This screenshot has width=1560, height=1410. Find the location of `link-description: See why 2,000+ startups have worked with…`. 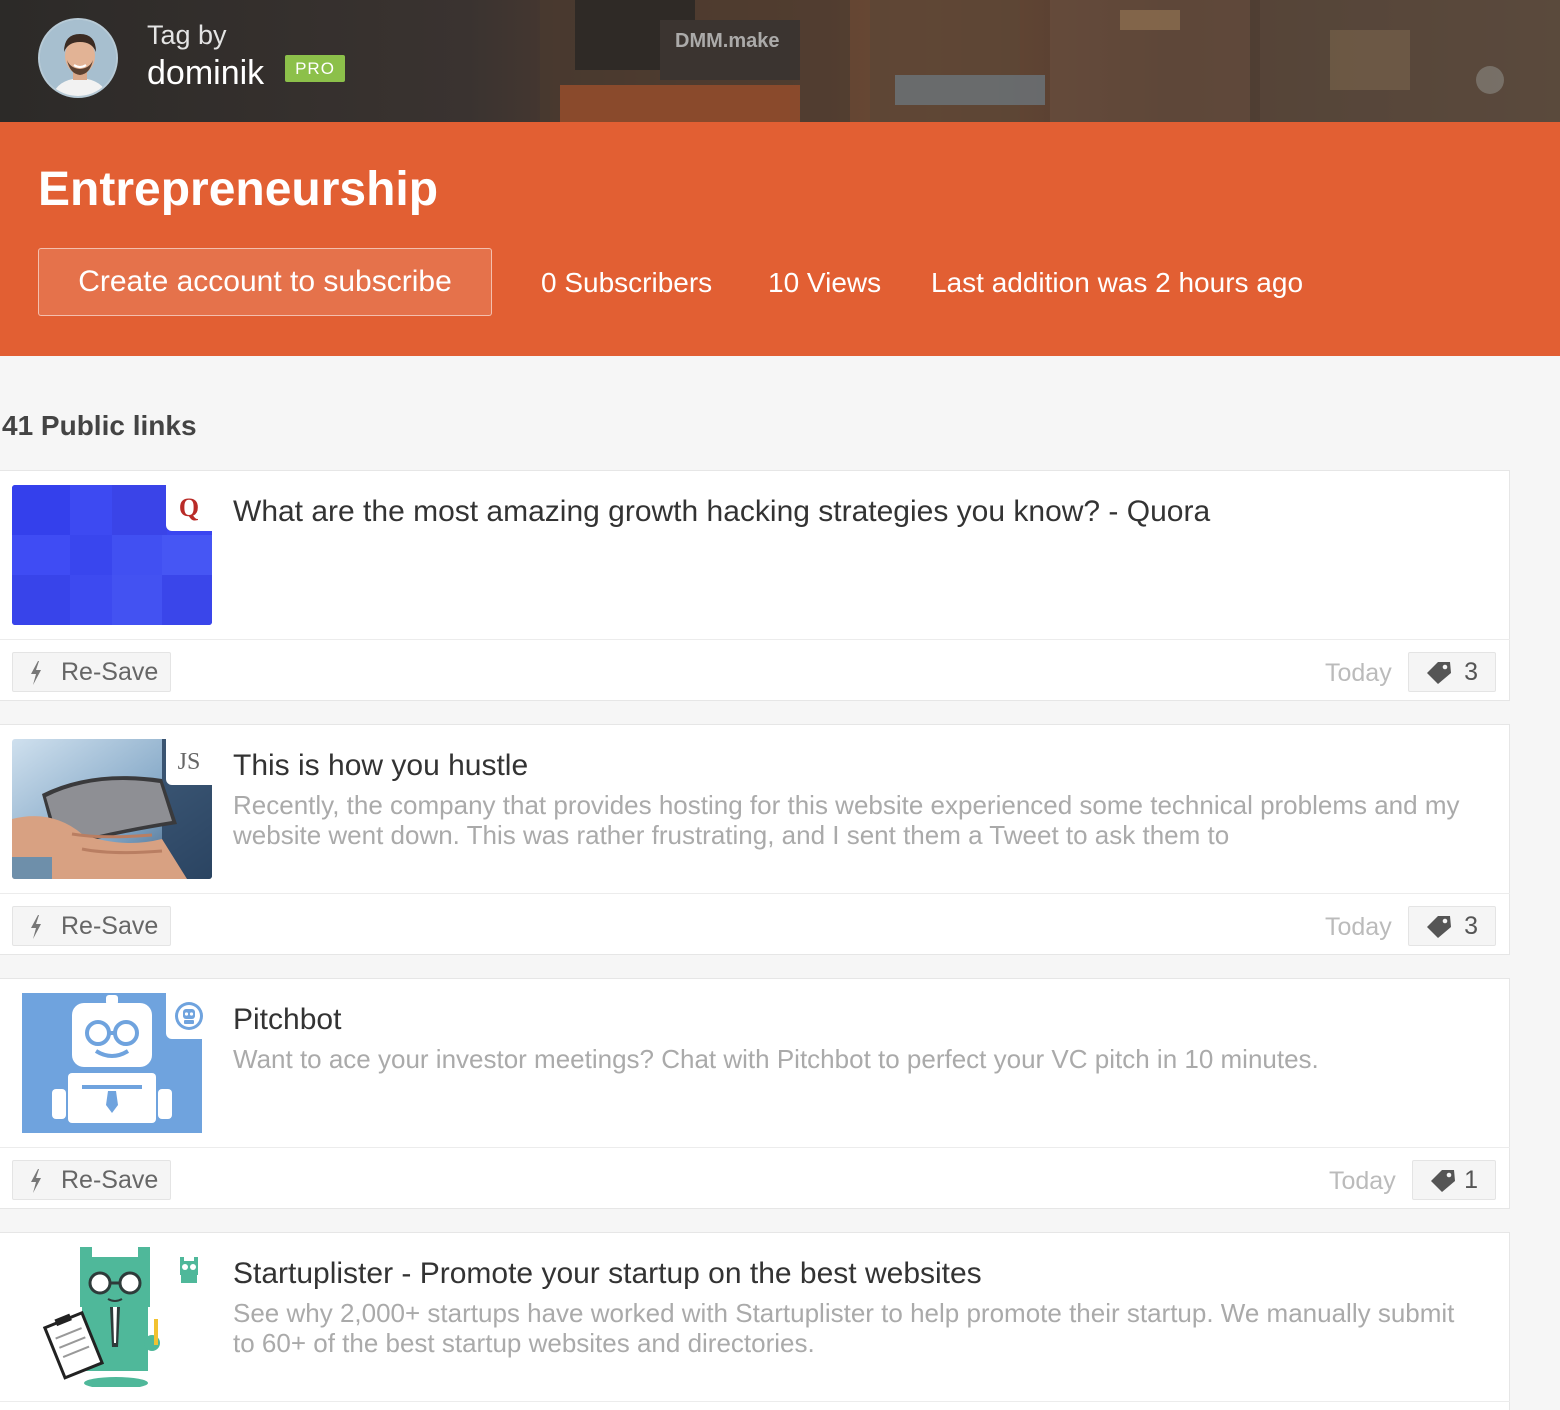

link-description: See why 2,000+ startups have worked with… is located at coordinates (844, 1328).